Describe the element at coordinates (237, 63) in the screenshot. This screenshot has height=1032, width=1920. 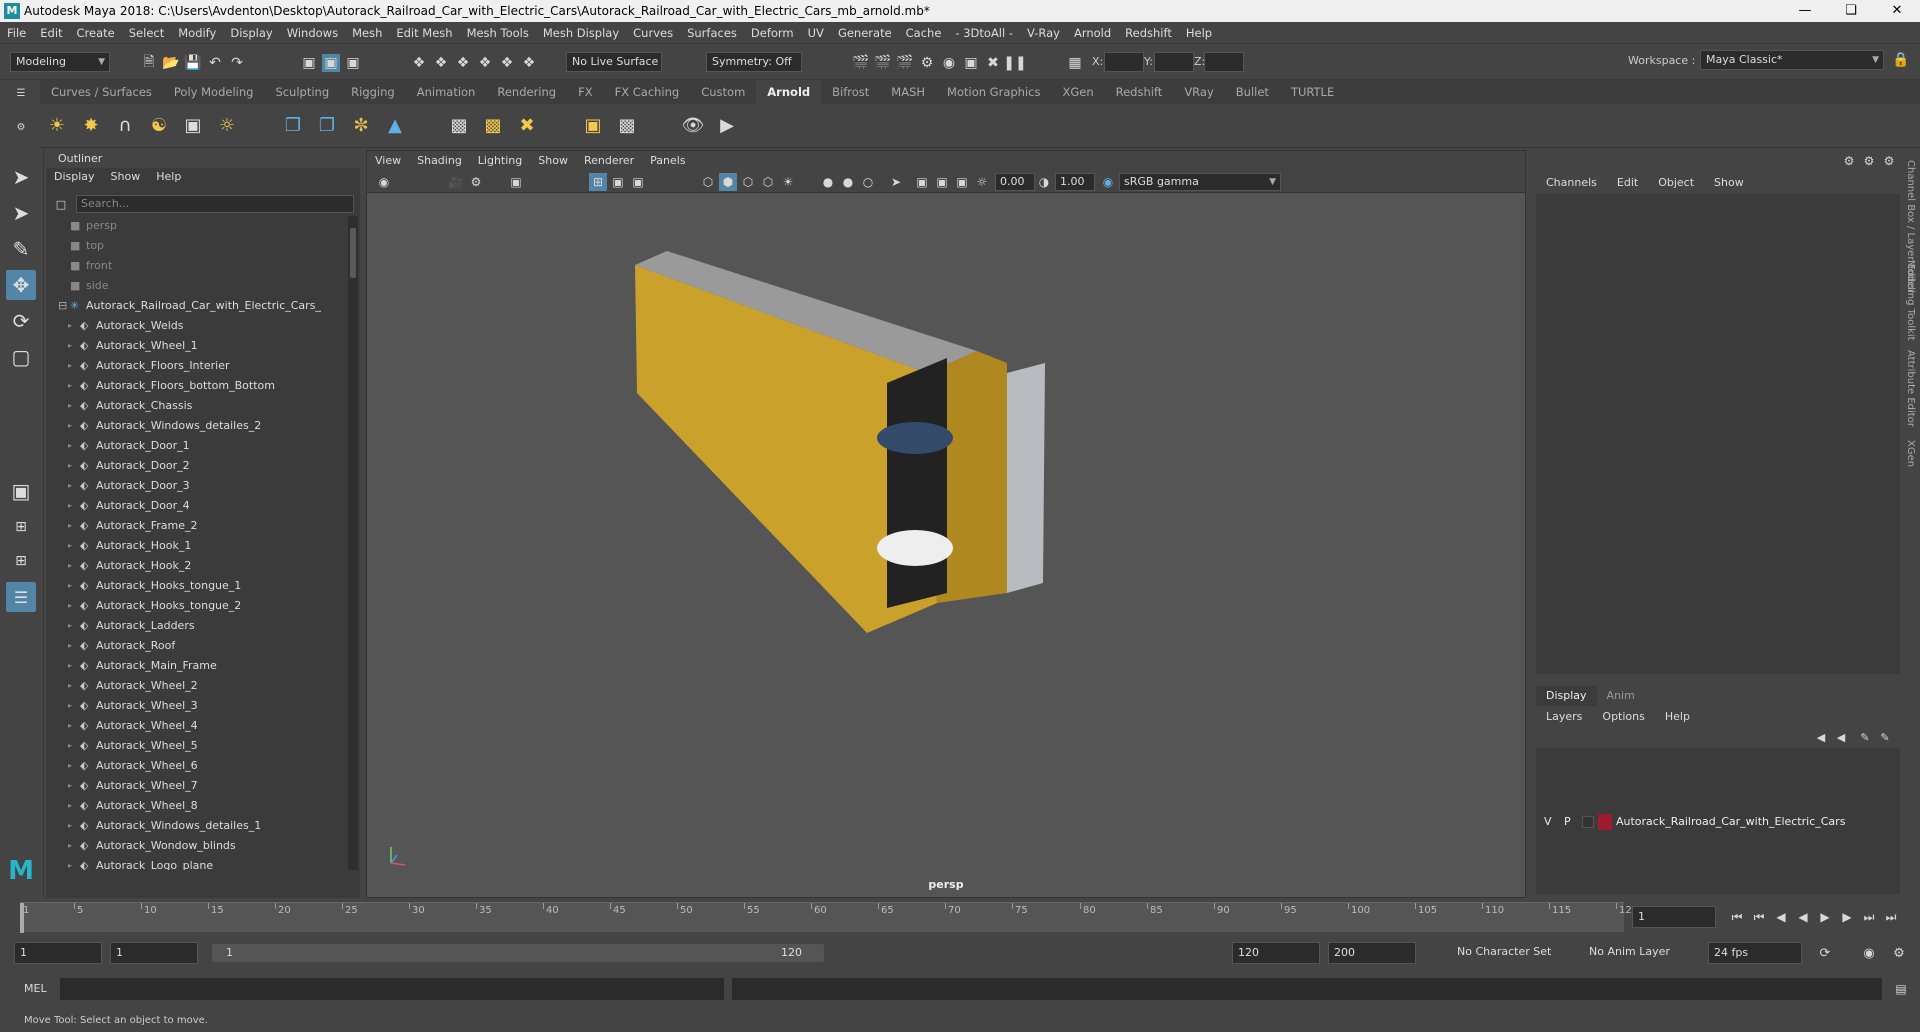
I see `redo-icon: ↷` at that location.